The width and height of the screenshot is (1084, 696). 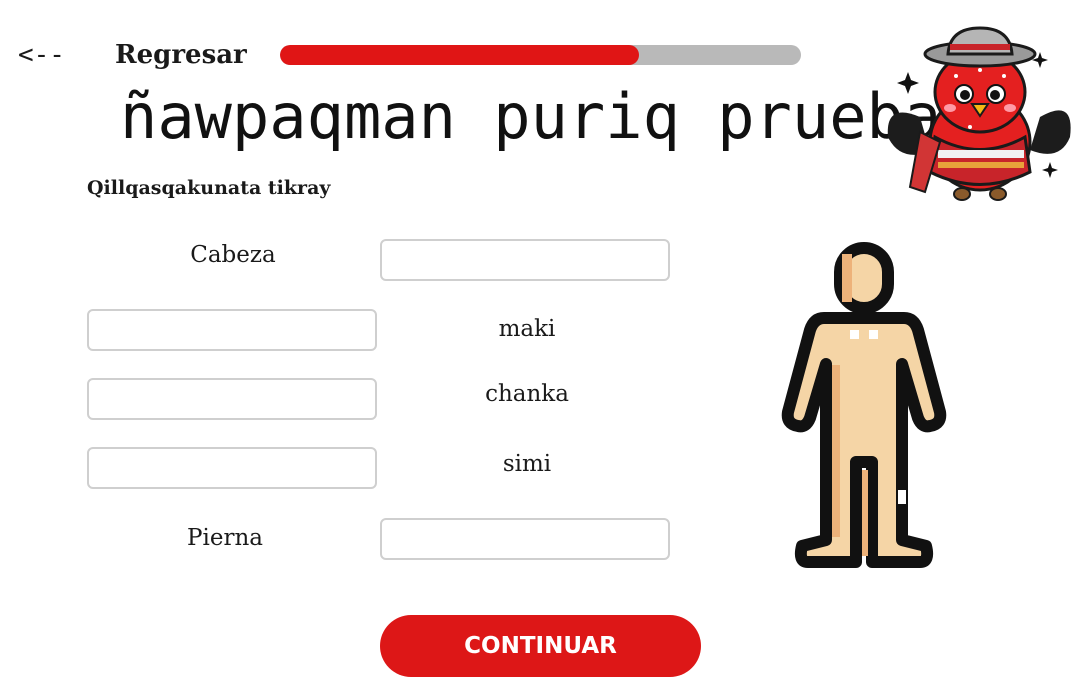 What do you see at coordinates (460, 55) in the screenshot?
I see `progress-bar-fill` at bounding box center [460, 55].